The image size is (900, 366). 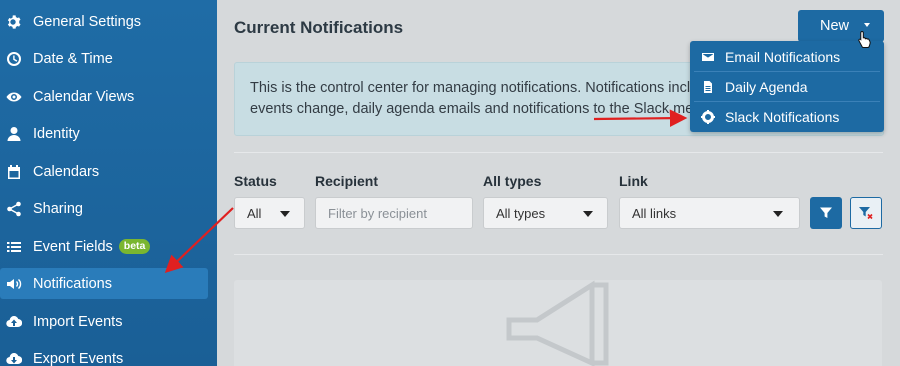 I want to click on slack-icon, so click(x=708, y=117).